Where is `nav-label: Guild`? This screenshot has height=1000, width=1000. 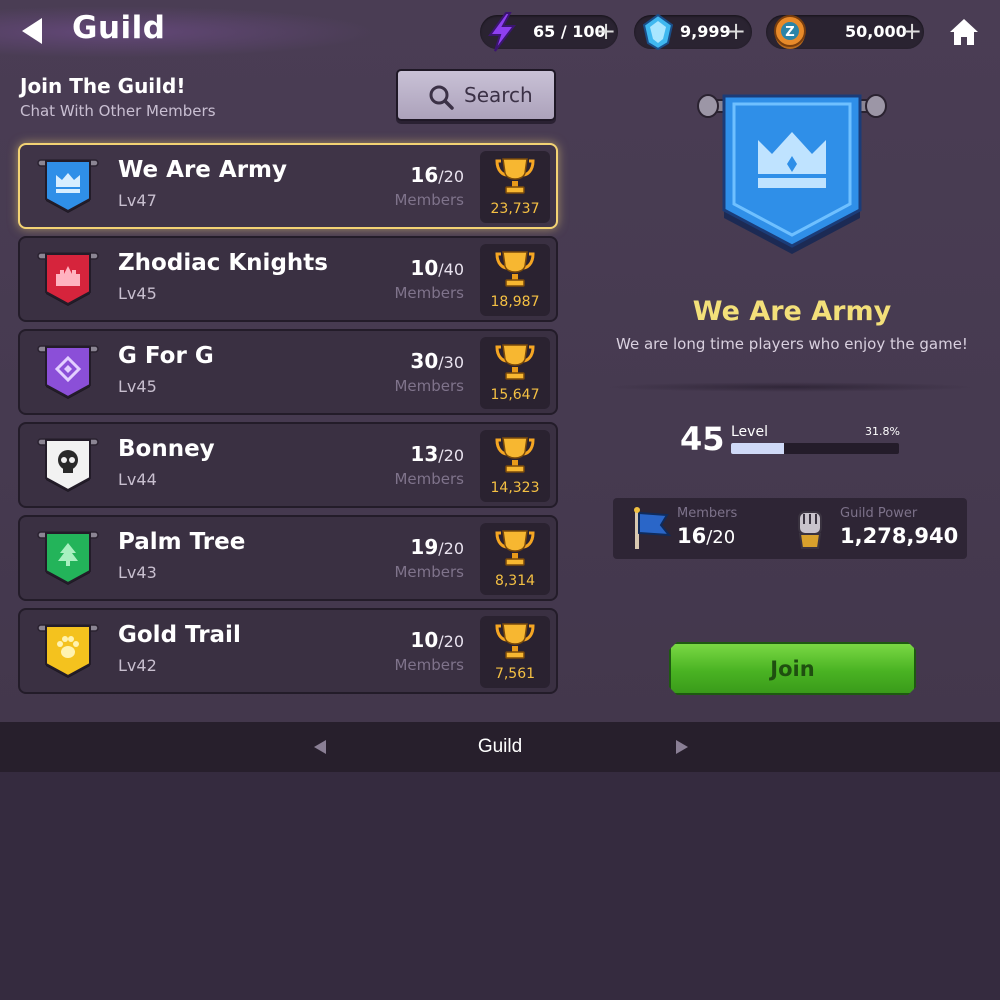
nav-label: Guild is located at coordinates (500, 746).